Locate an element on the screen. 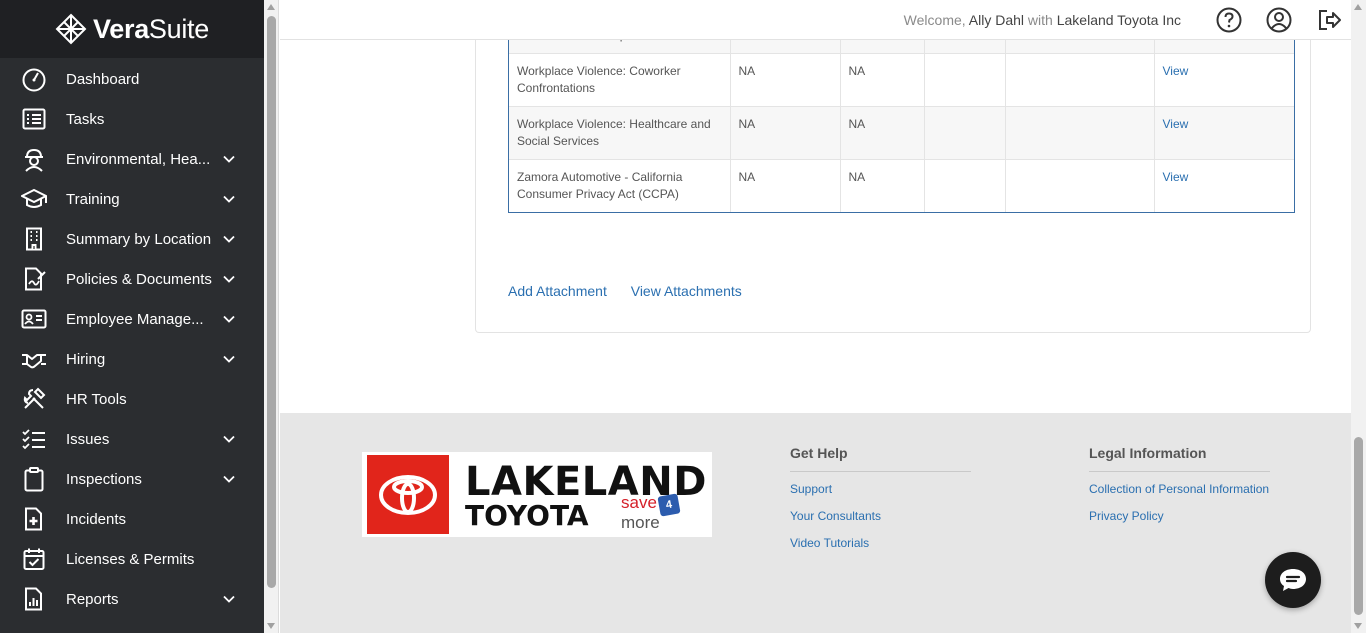 The image size is (1366, 633). sidebar-item-label: Policies & Documents is located at coordinates (139, 279).